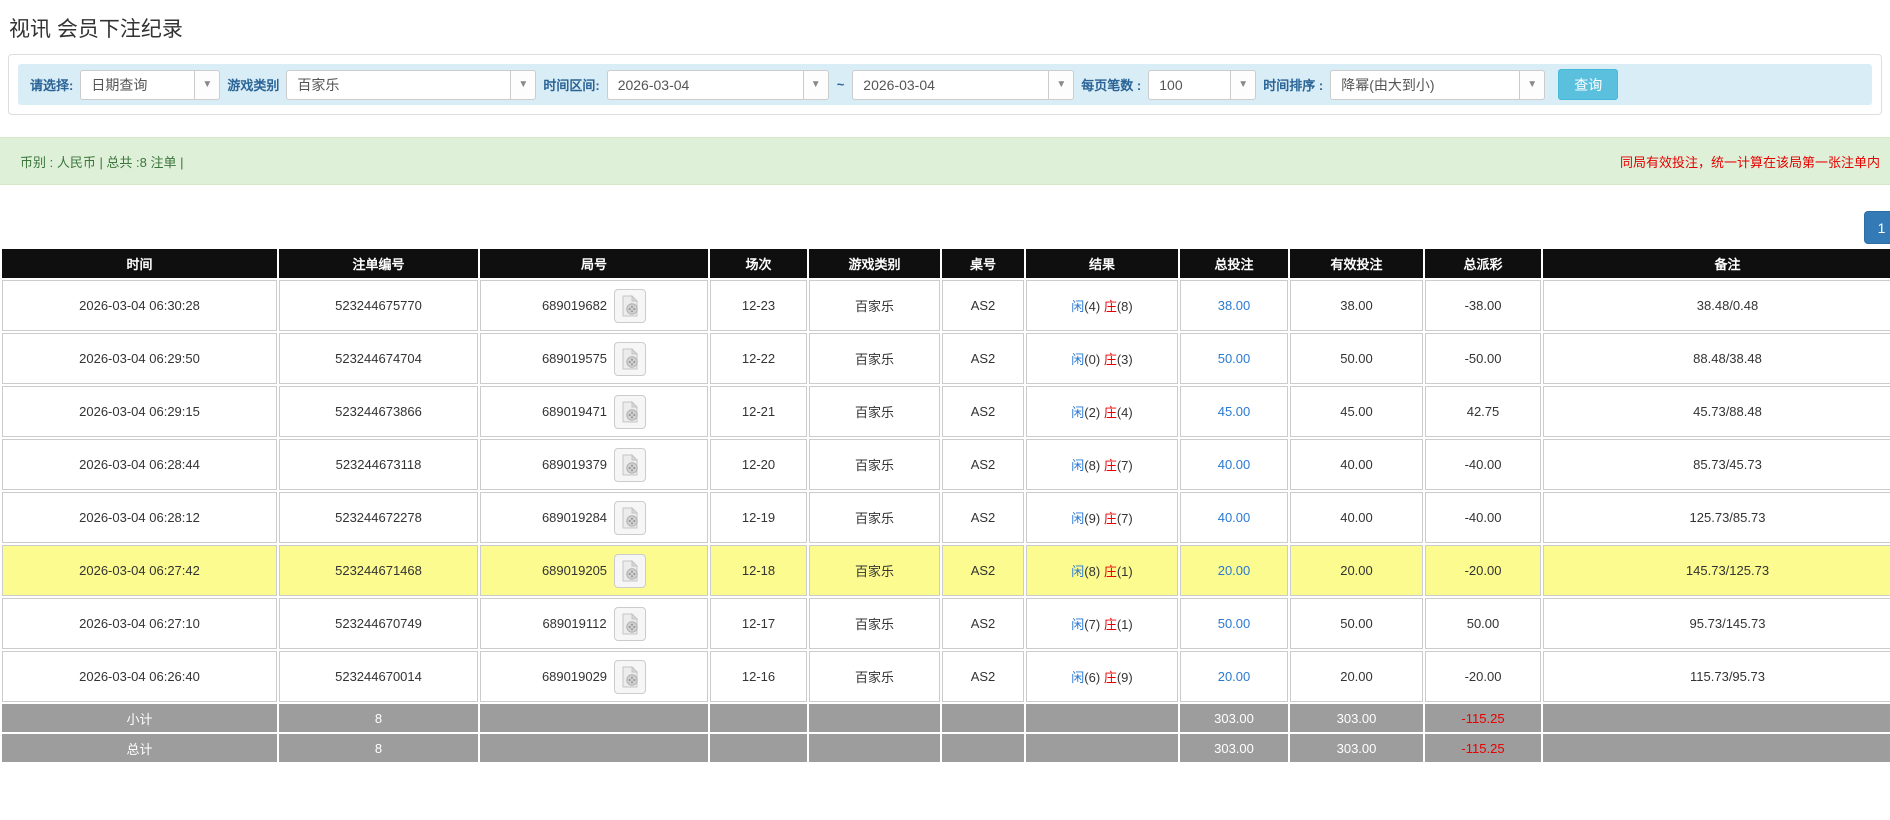 This screenshot has width=1890, height=820. Describe the element at coordinates (1716, 411) in the screenshot. I see `cell-remark: 45.73/88.48` at that location.